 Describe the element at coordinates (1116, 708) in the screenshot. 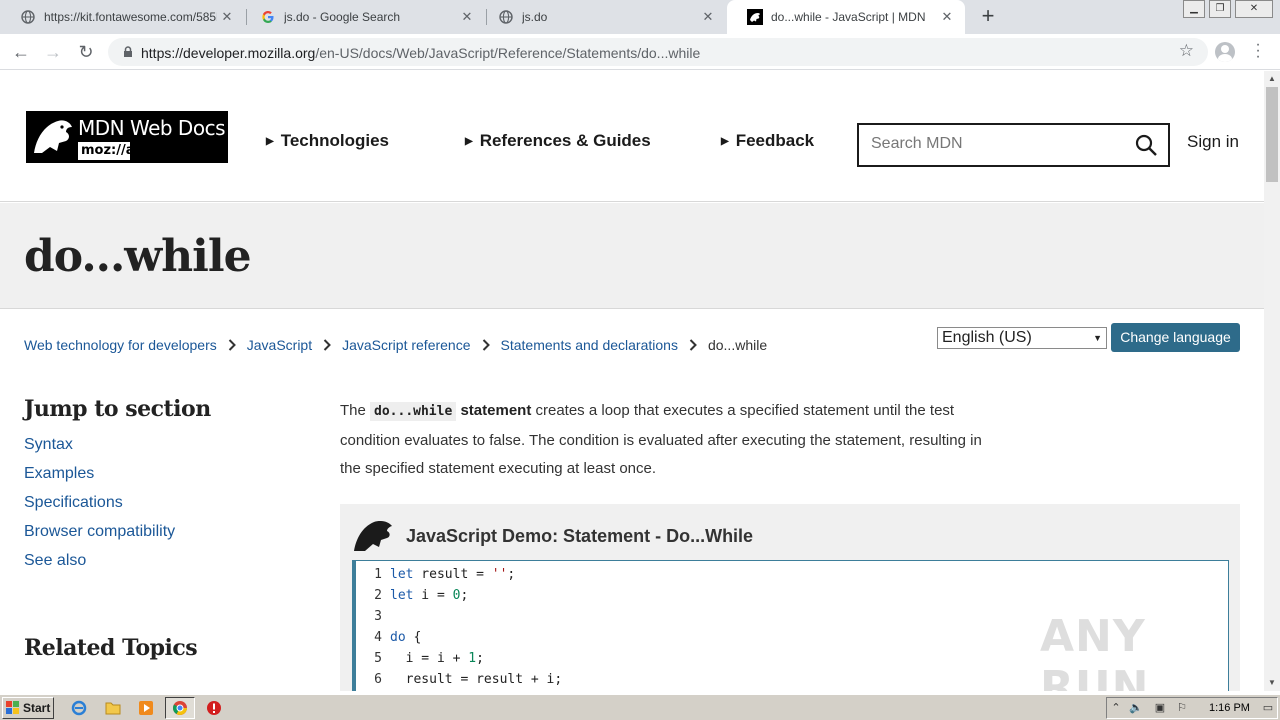

I see `tray-expand-icon: ⌃` at that location.